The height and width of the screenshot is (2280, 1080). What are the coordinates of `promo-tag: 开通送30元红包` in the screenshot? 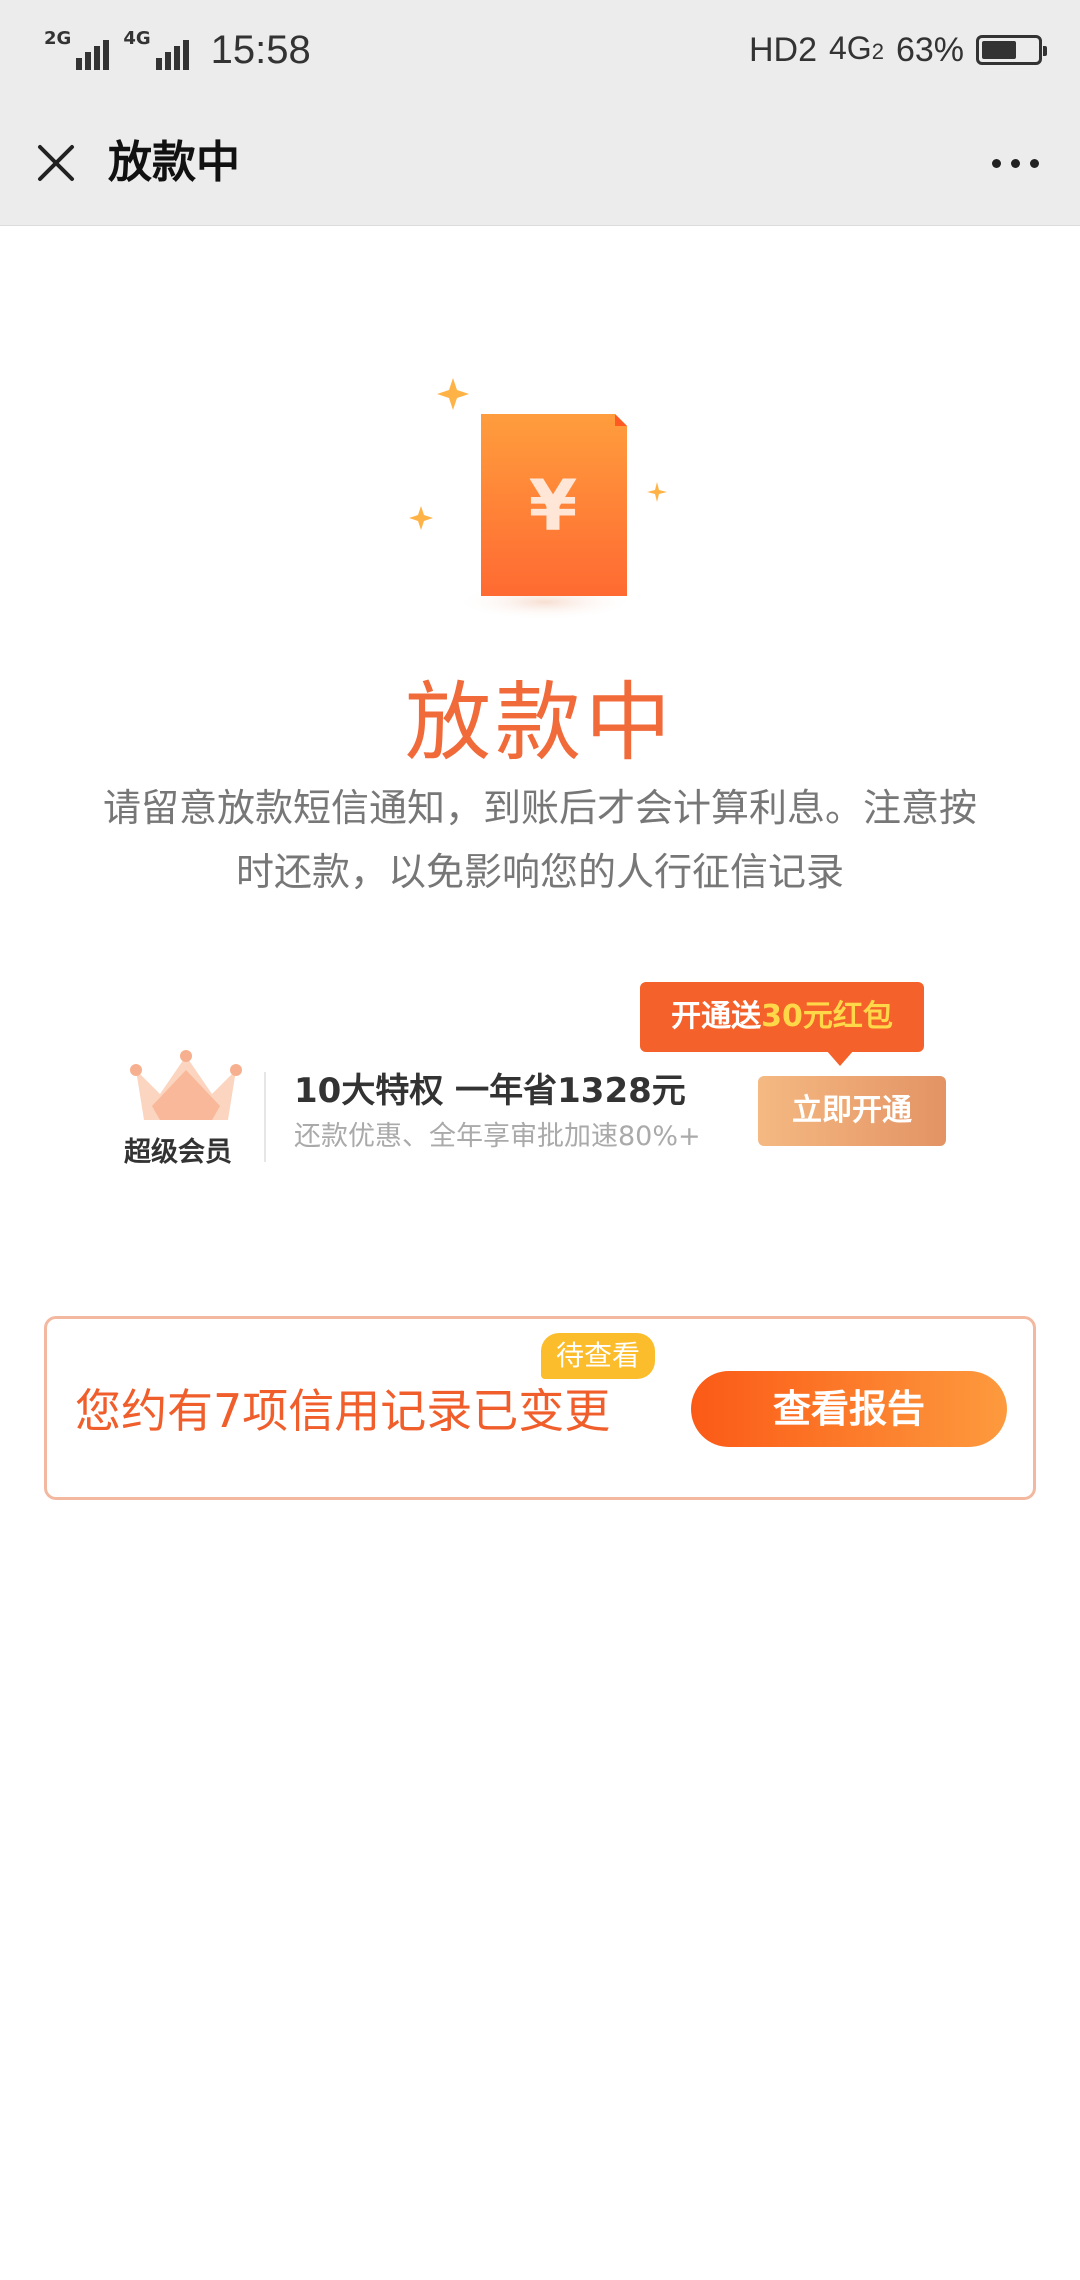 It's located at (782, 1024).